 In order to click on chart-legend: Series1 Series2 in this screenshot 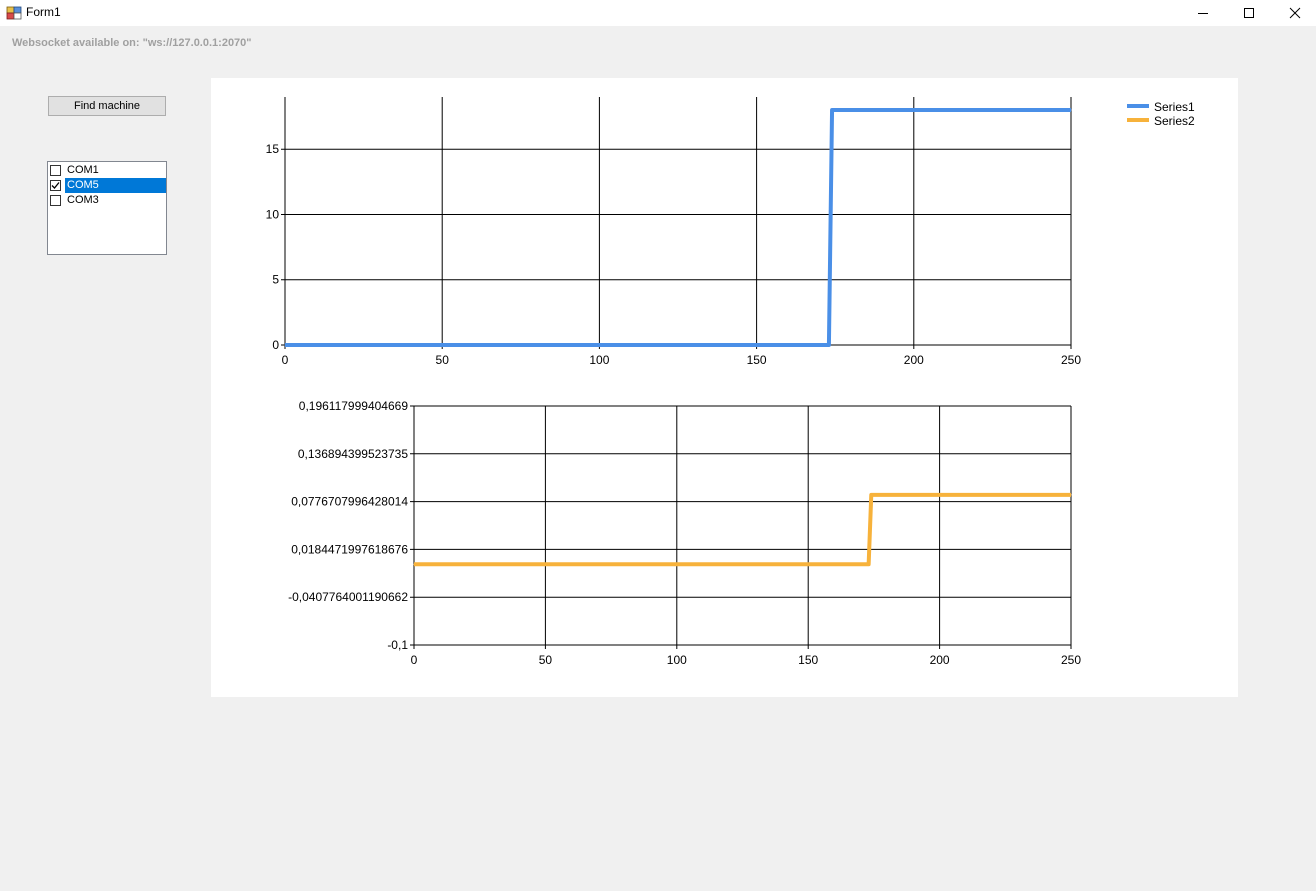, I will do `click(1161, 114)`.